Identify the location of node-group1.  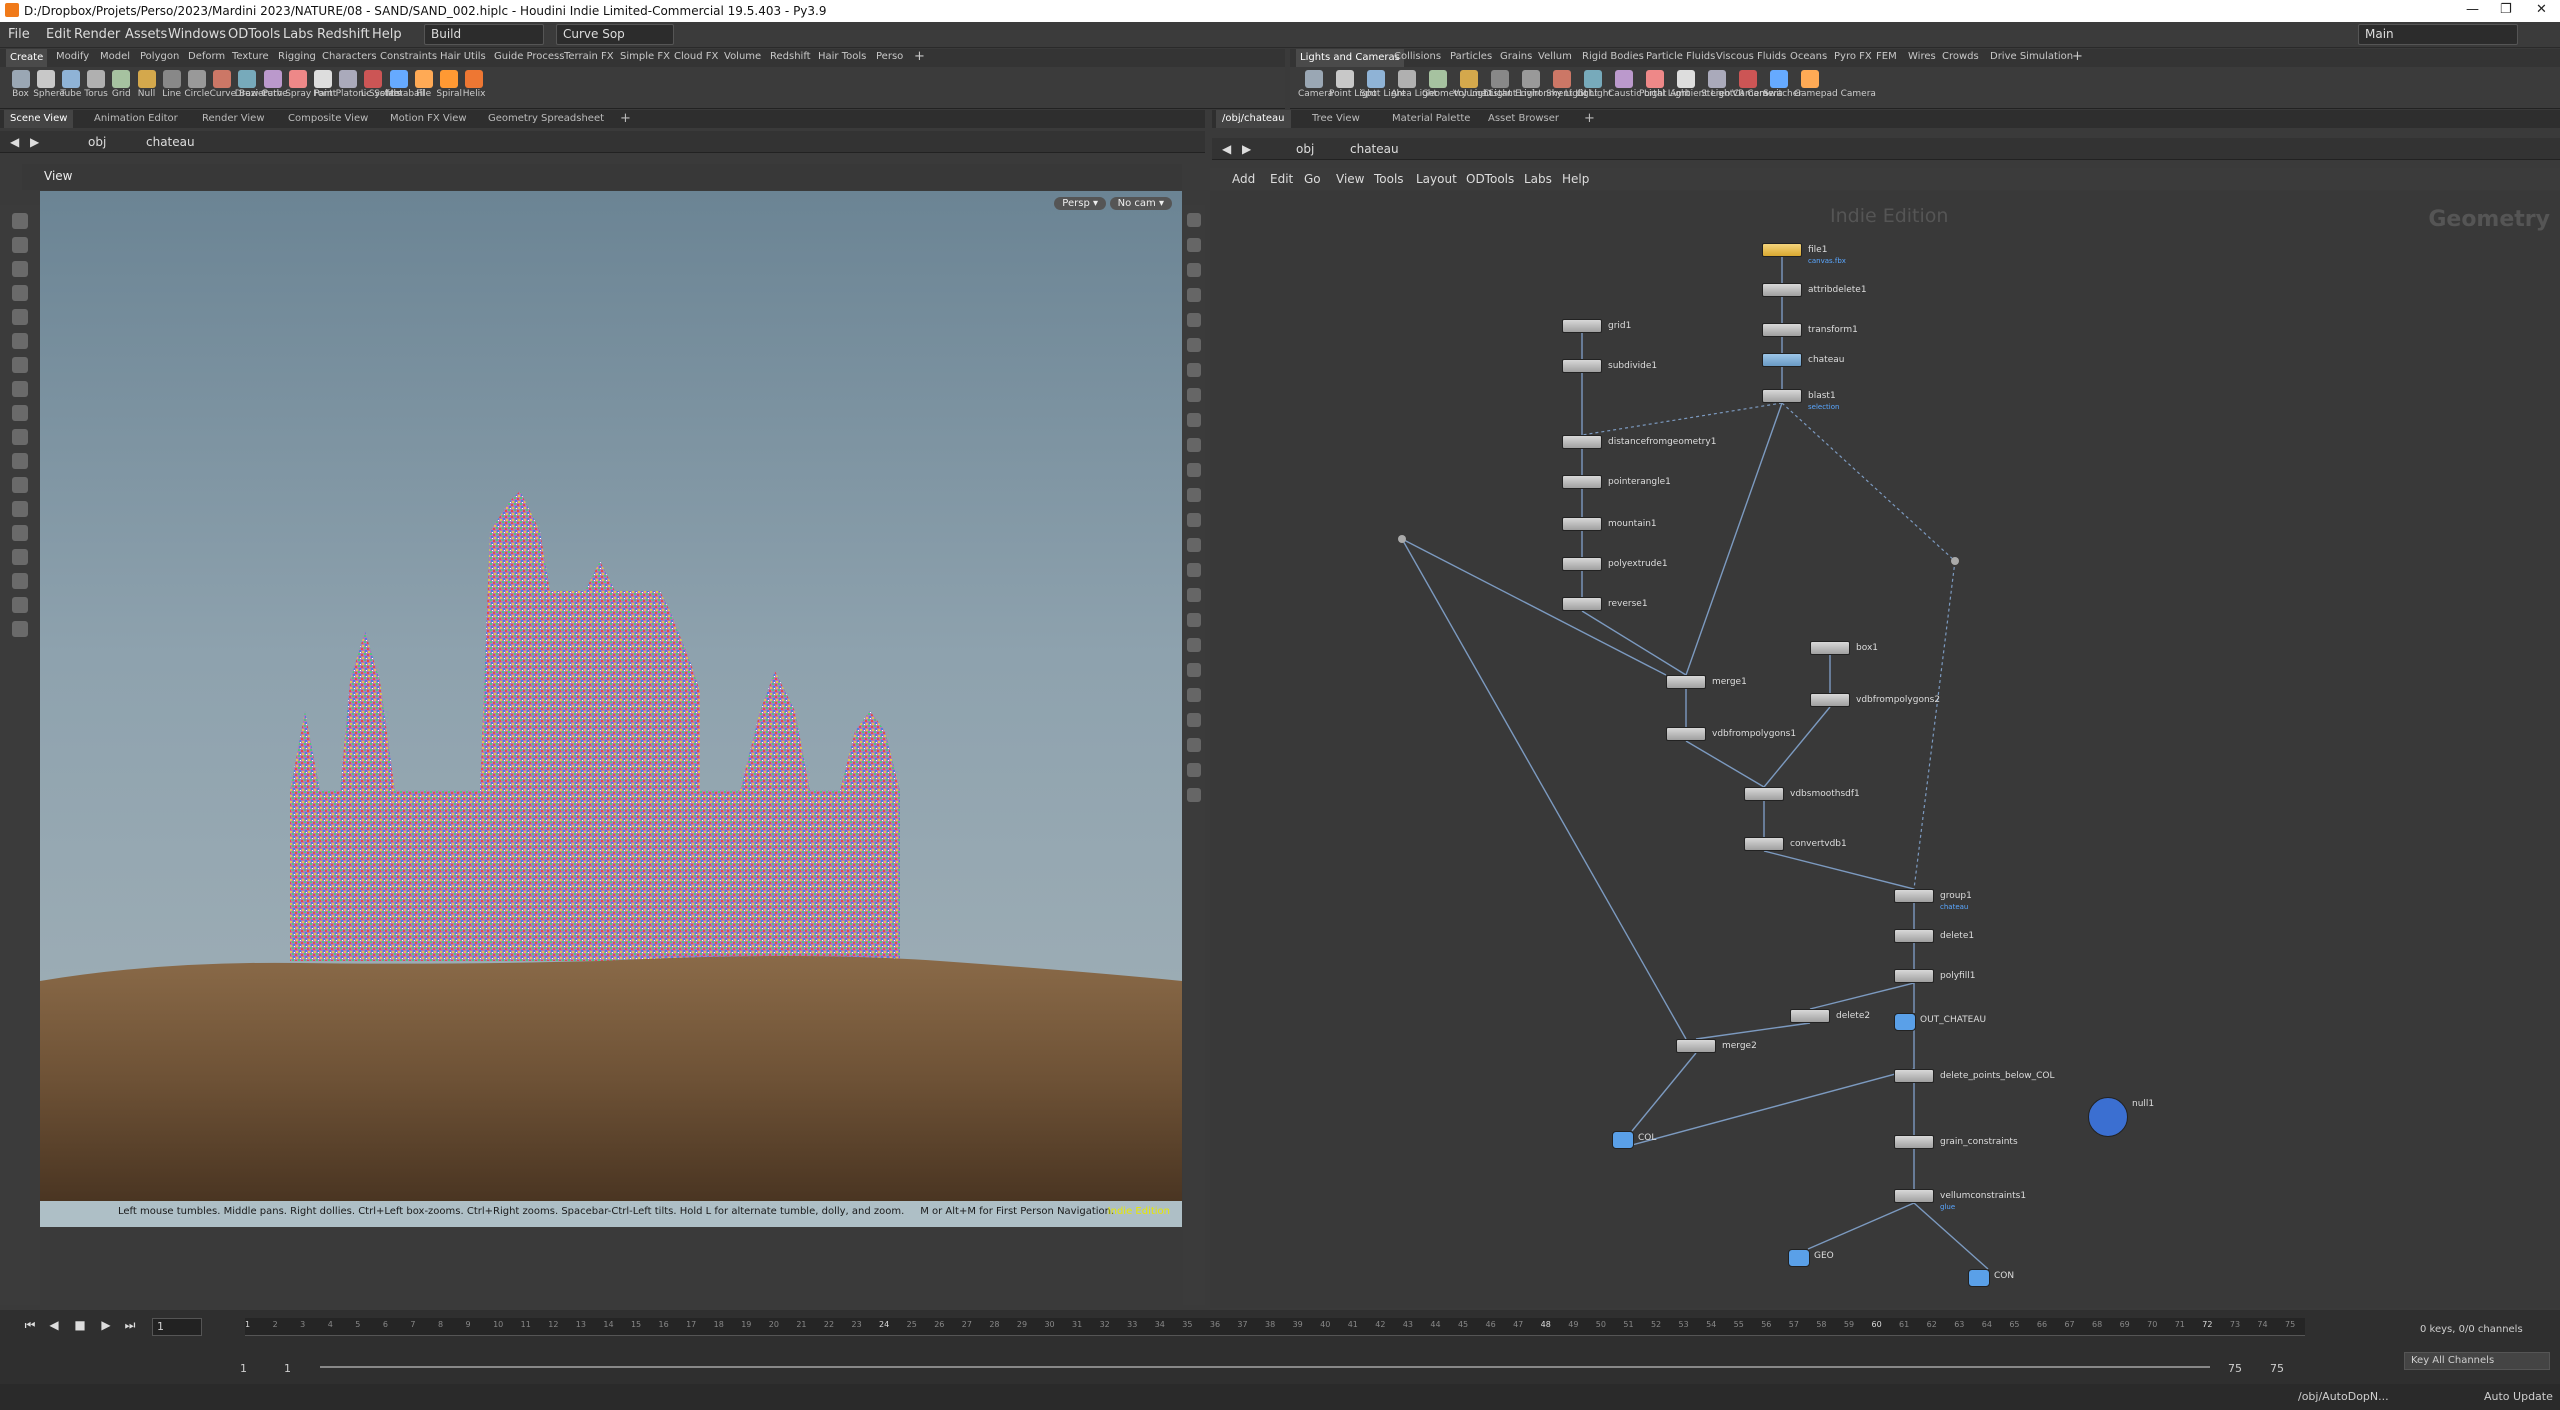
(1914, 896).